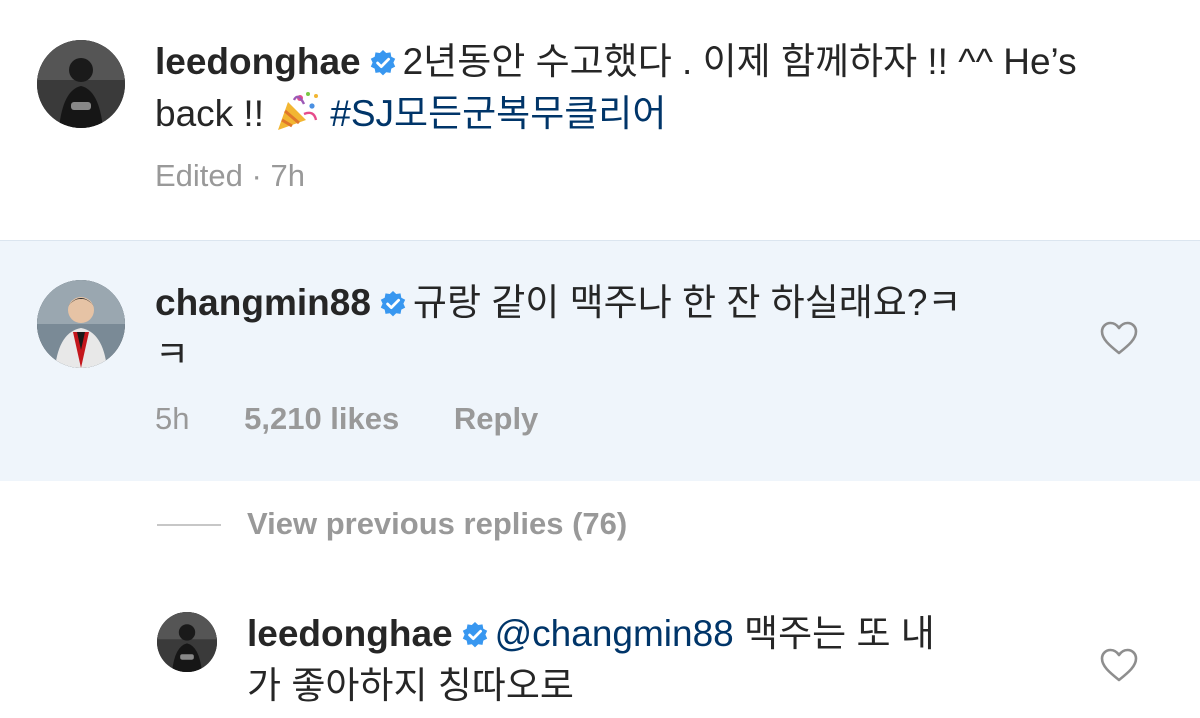  Describe the element at coordinates (350, 633) in the screenshot. I see `reply-username: leedonghae` at that location.